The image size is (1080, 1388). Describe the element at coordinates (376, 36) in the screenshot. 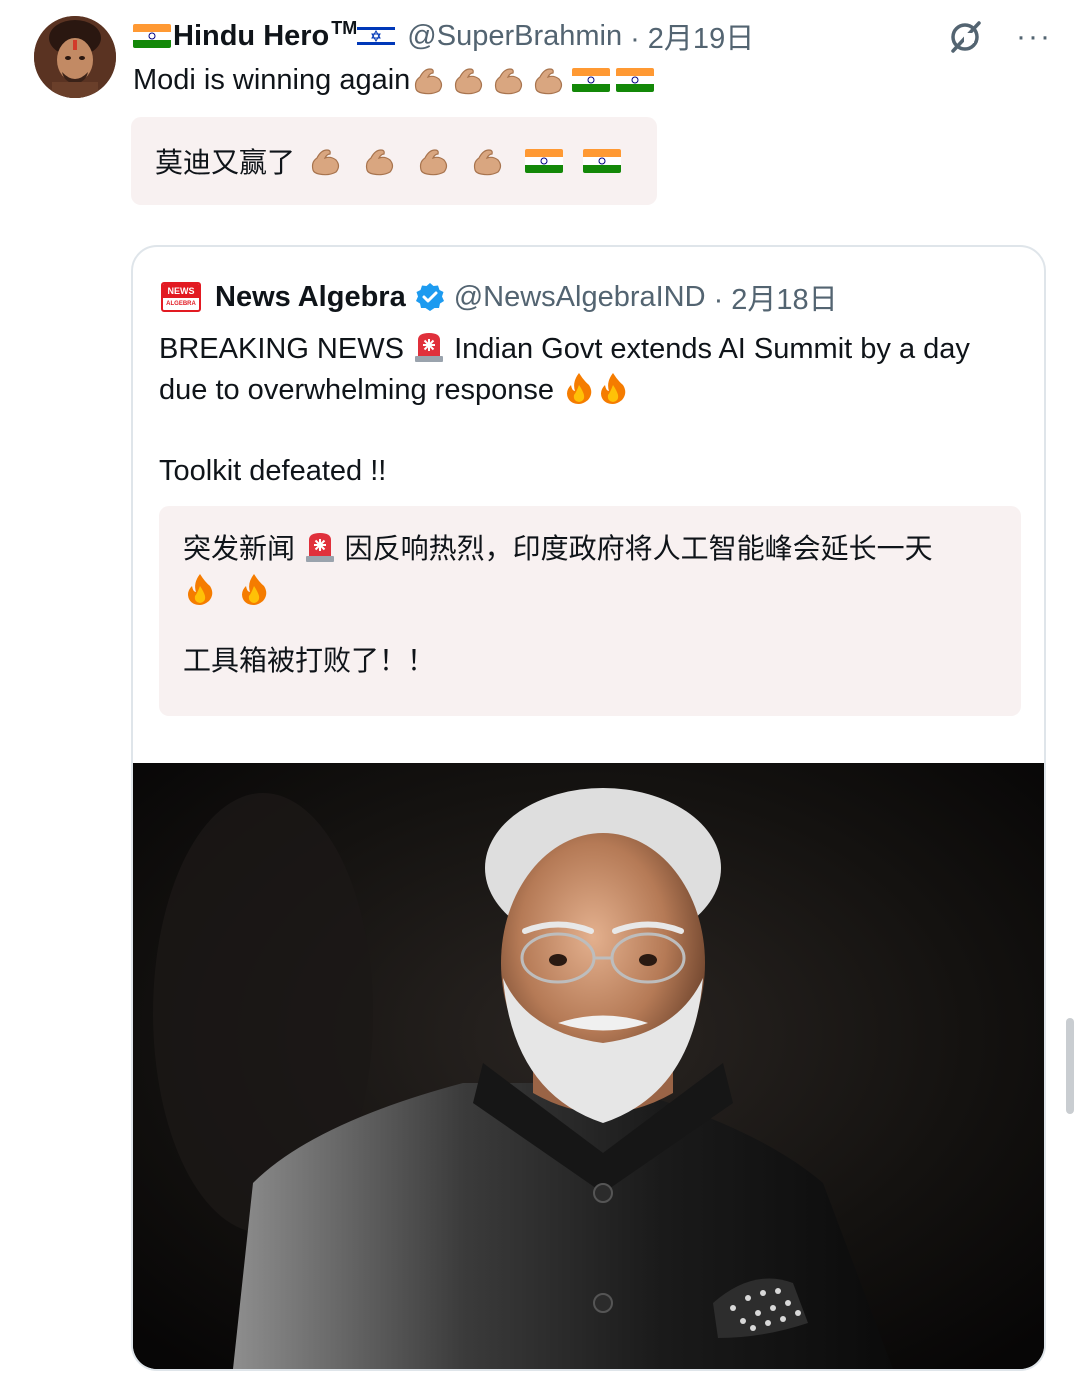

I see `israel-flag-icon` at that location.